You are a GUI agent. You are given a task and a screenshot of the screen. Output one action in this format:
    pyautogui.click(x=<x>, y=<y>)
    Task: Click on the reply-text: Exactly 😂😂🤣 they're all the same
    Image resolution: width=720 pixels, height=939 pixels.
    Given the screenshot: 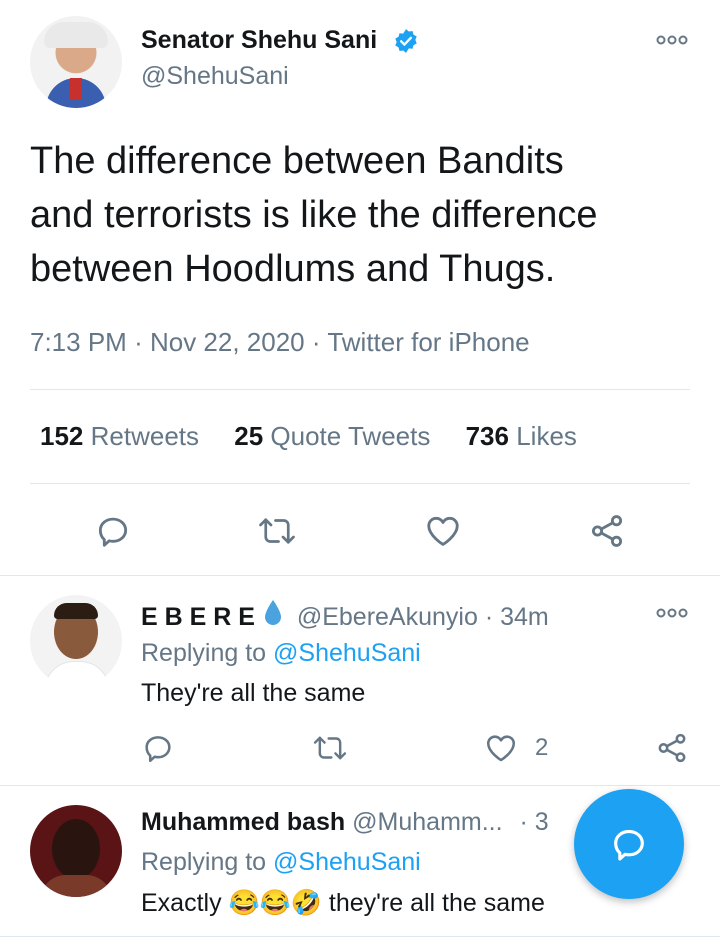 What is the action you would take?
    pyautogui.click(x=343, y=903)
    